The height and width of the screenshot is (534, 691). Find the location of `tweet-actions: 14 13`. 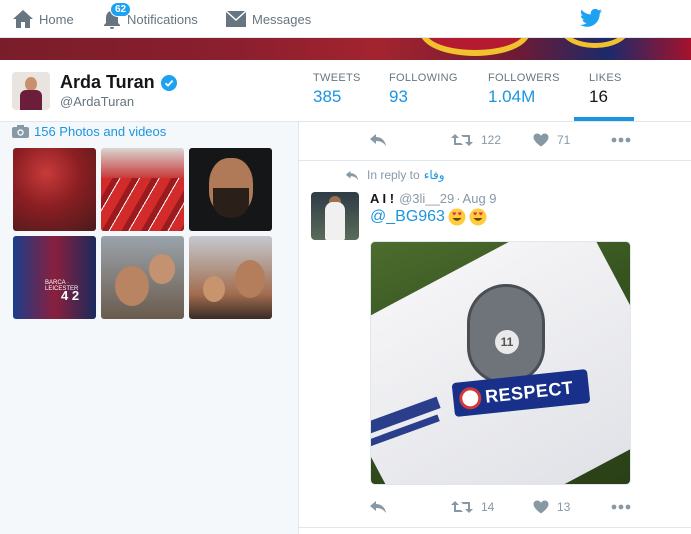

tweet-actions: 14 13 is located at coordinates (495, 507).